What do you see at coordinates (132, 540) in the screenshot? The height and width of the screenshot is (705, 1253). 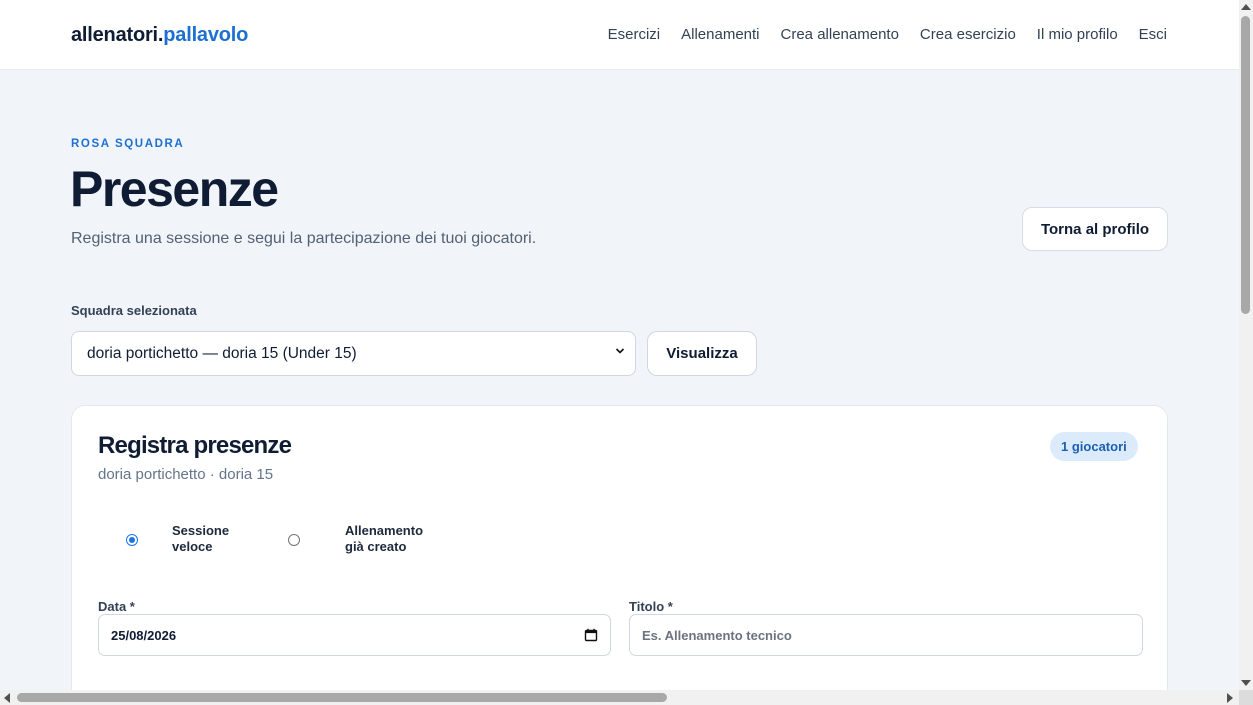 I see `radio-quick-session` at bounding box center [132, 540].